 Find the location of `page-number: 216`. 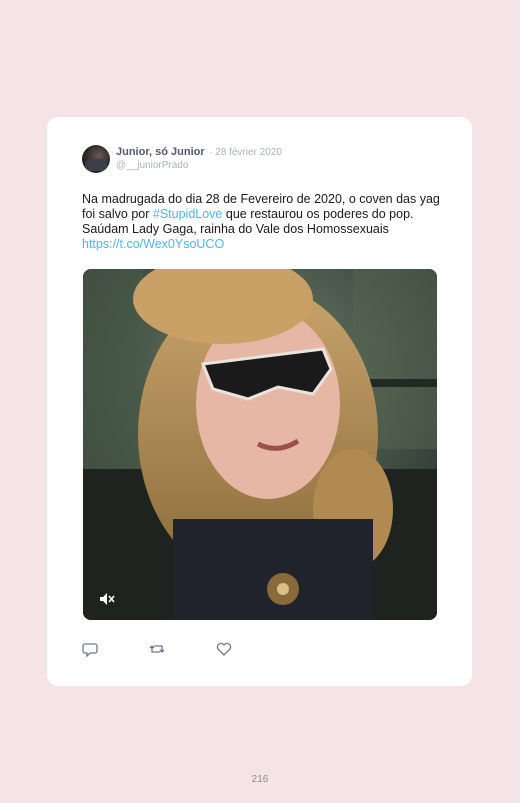

page-number: 216 is located at coordinates (260, 779).